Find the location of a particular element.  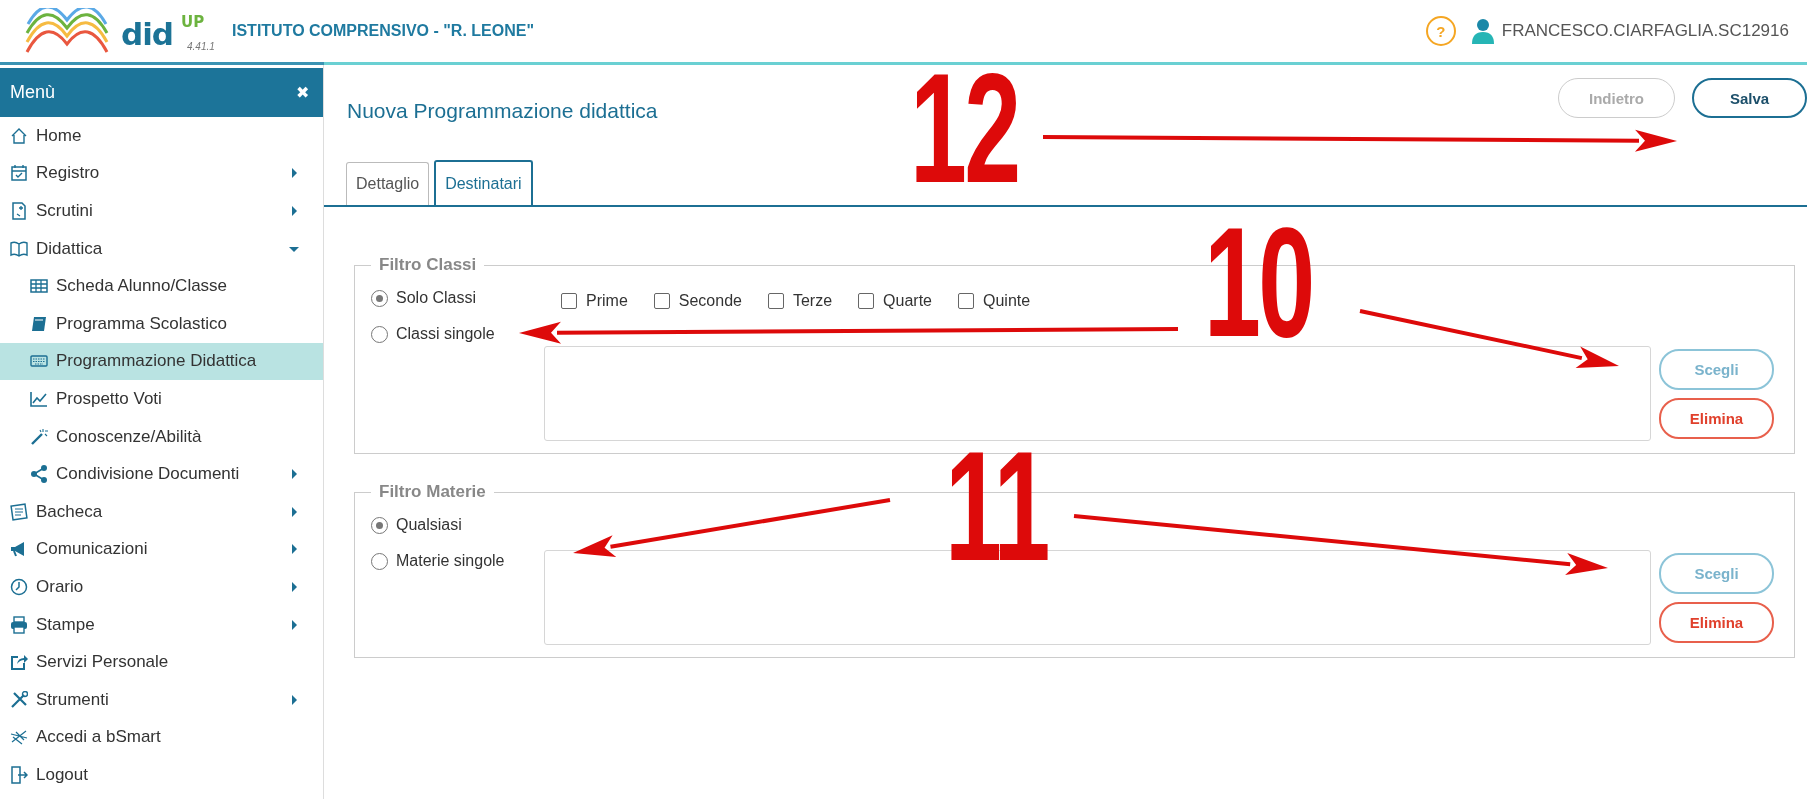

menu-item: Accedi a bSmart is located at coordinates (161, 737).